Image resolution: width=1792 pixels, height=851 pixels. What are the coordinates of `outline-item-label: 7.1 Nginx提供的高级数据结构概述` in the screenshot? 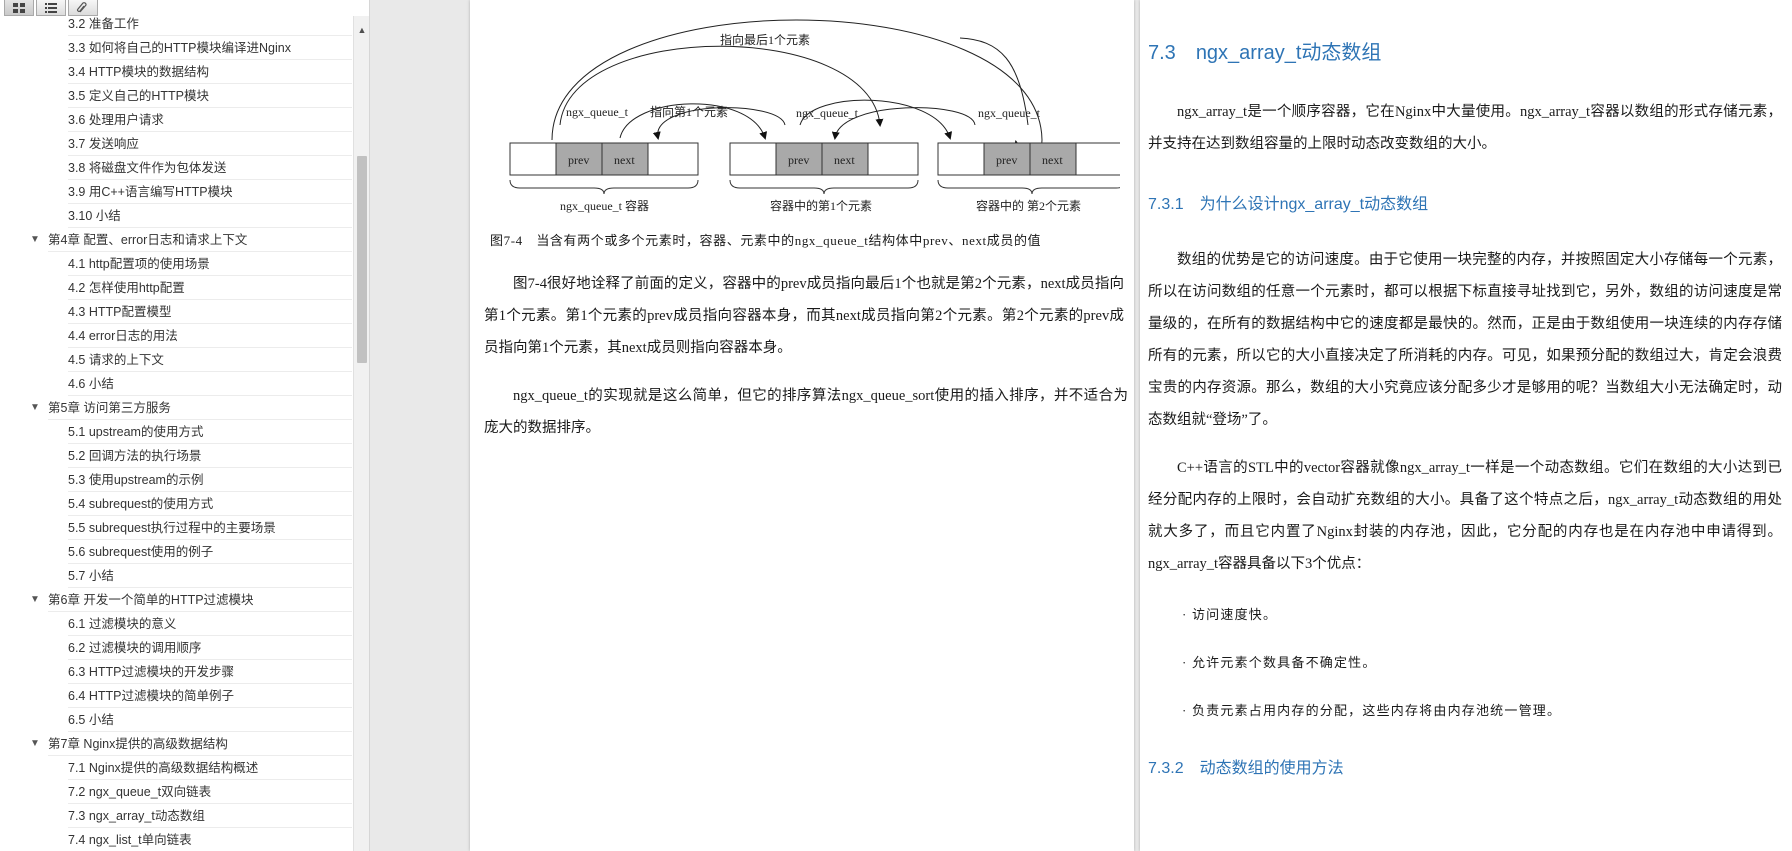 It's located at (210, 768).